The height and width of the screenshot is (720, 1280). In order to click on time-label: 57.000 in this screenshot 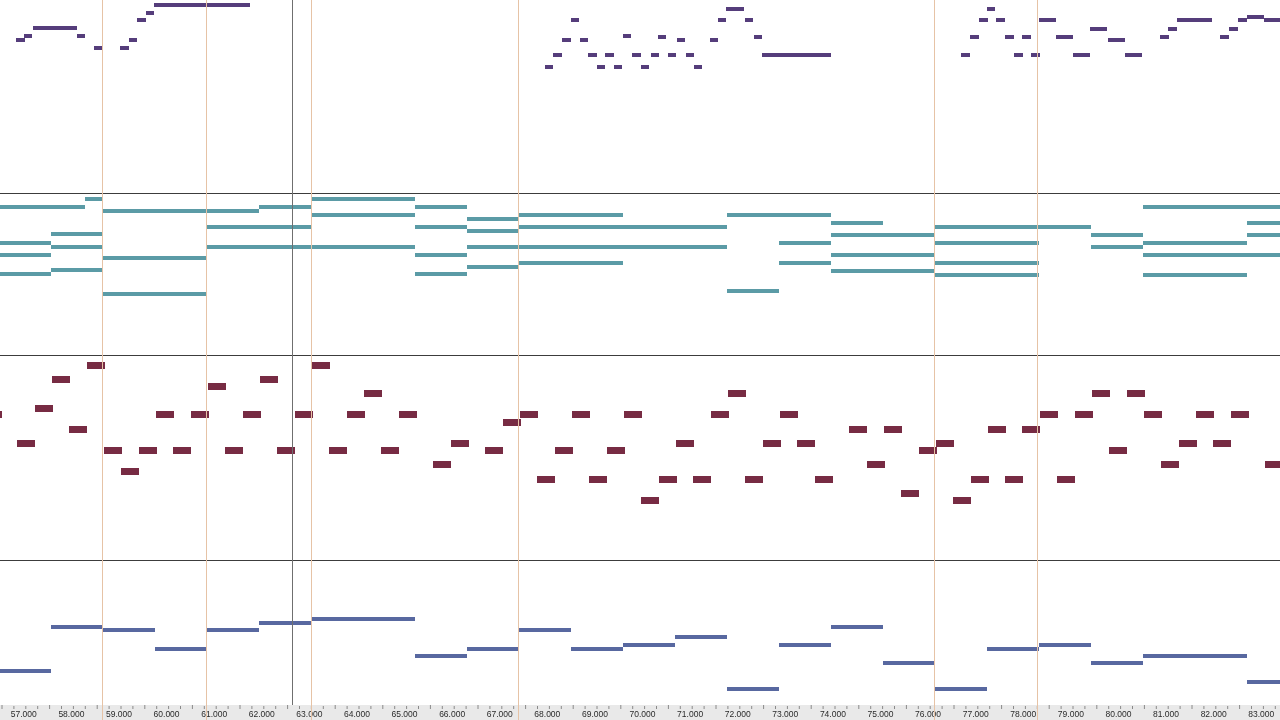, I will do `click(23, 714)`.